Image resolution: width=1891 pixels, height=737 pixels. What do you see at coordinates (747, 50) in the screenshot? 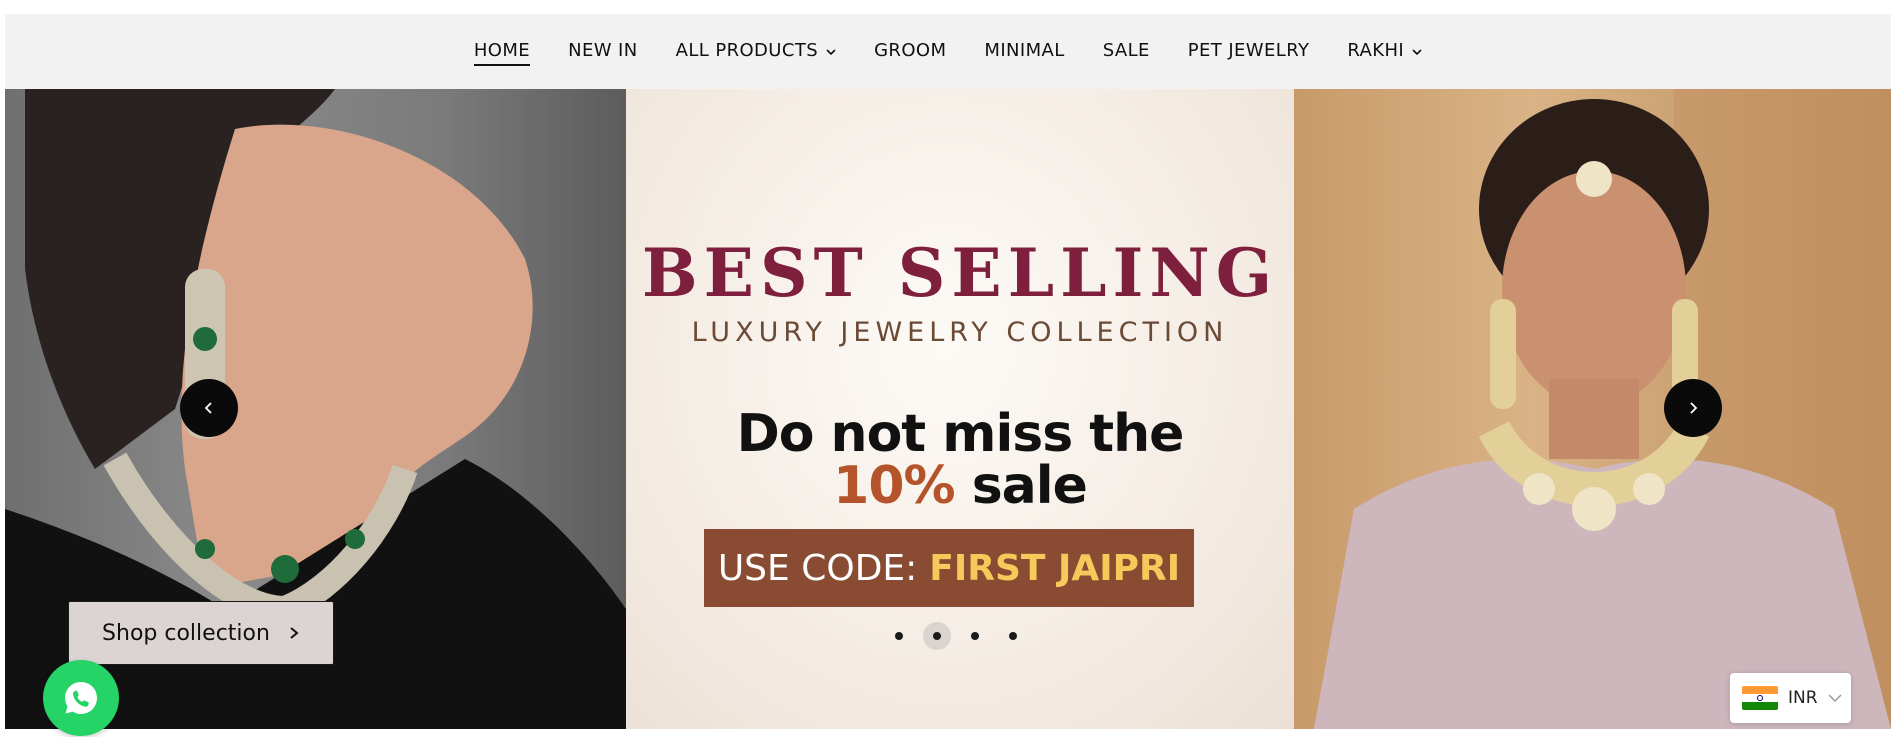
I see `nav-label: ALL PRODUCTS` at bounding box center [747, 50].